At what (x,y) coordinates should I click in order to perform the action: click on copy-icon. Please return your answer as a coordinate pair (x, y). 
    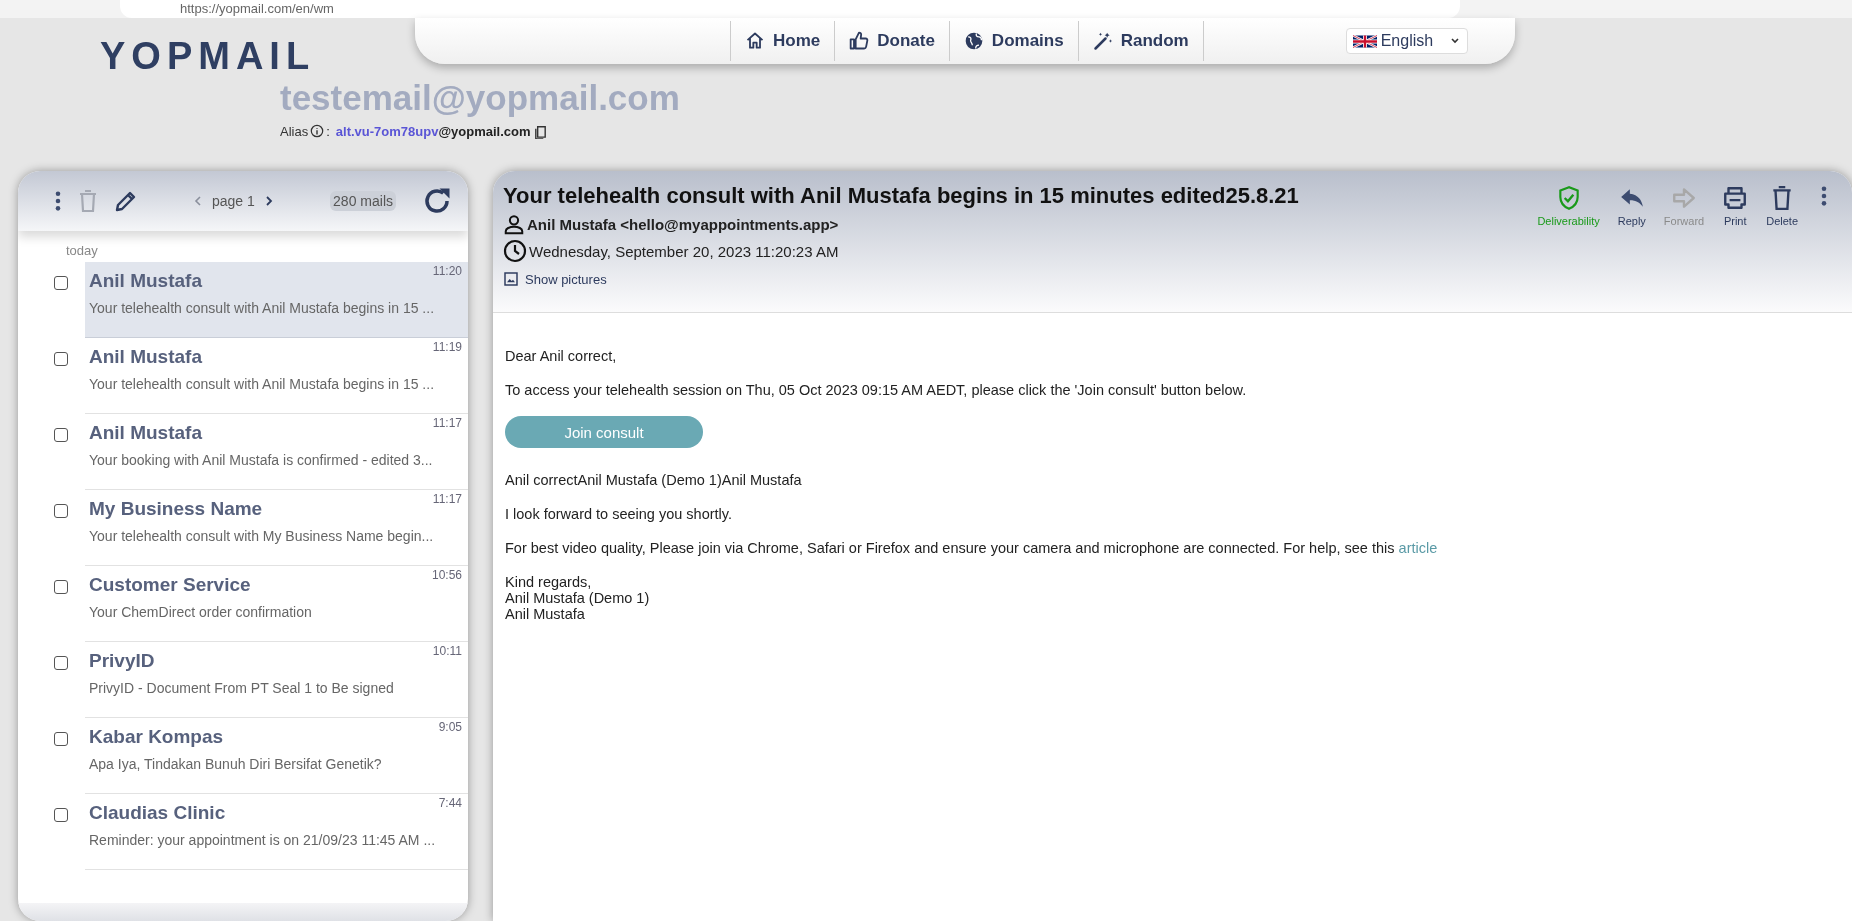
    Looking at the image, I should click on (540, 131).